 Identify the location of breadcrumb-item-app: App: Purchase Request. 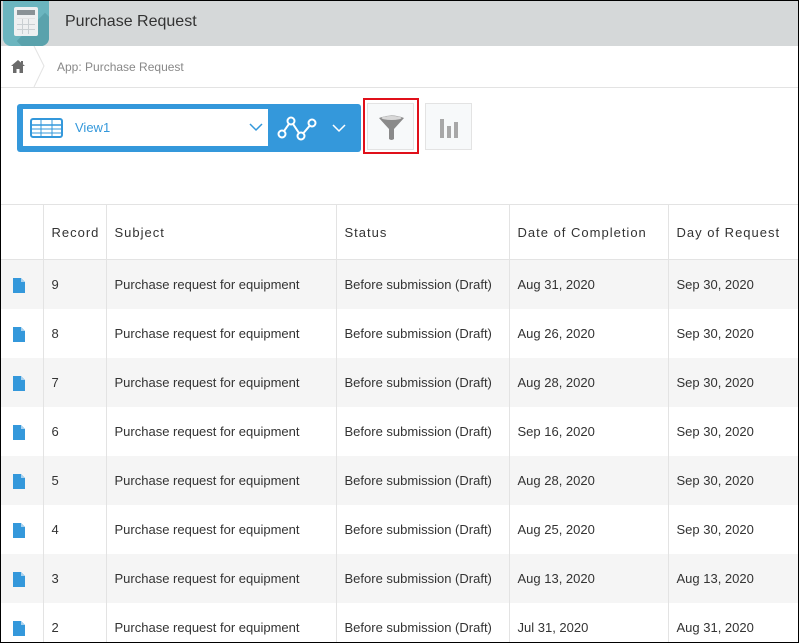
(120, 67).